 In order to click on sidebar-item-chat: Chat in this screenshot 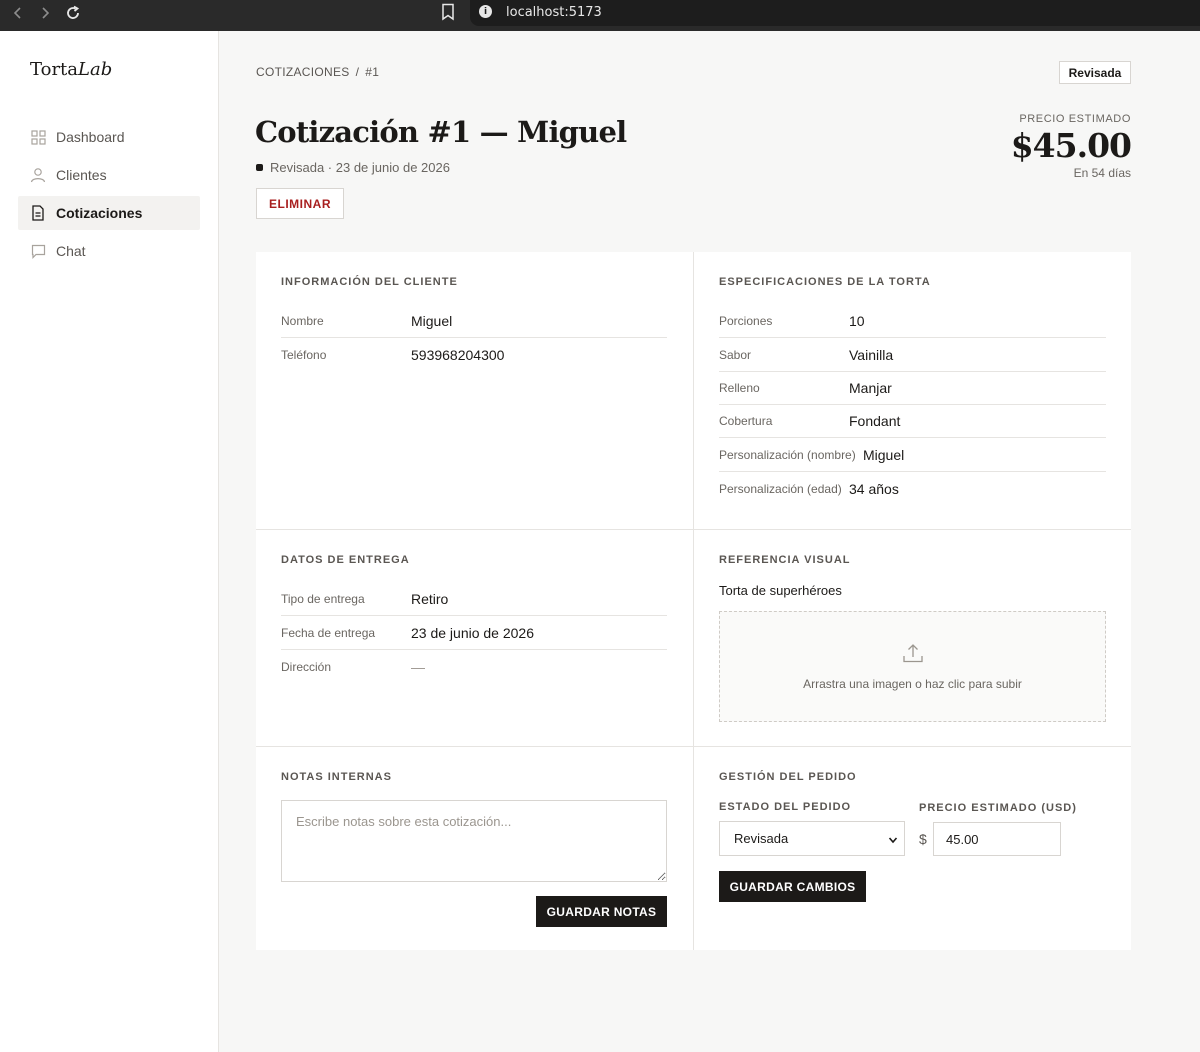, I will do `click(109, 251)`.